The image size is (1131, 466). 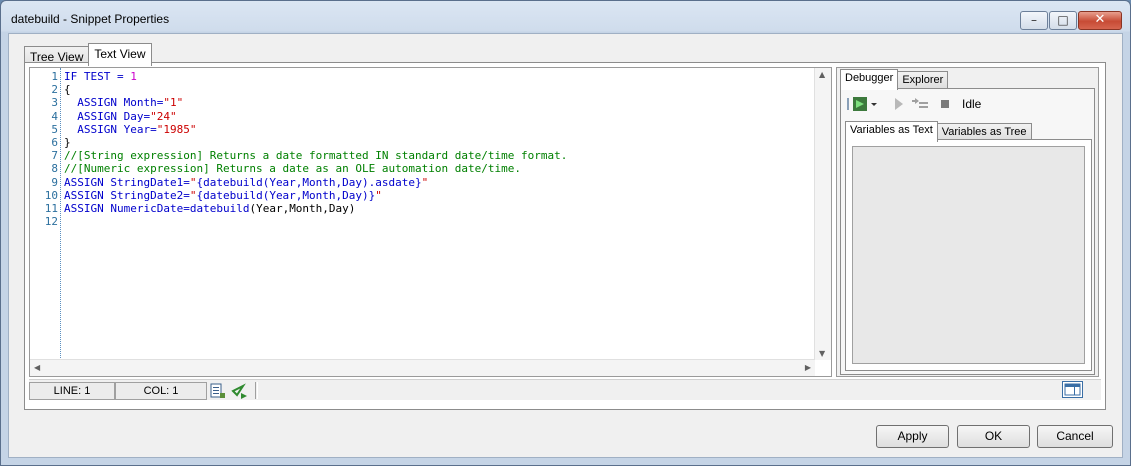 What do you see at coordinates (120, 54) in the screenshot?
I see `tab-text-view: Text View` at bounding box center [120, 54].